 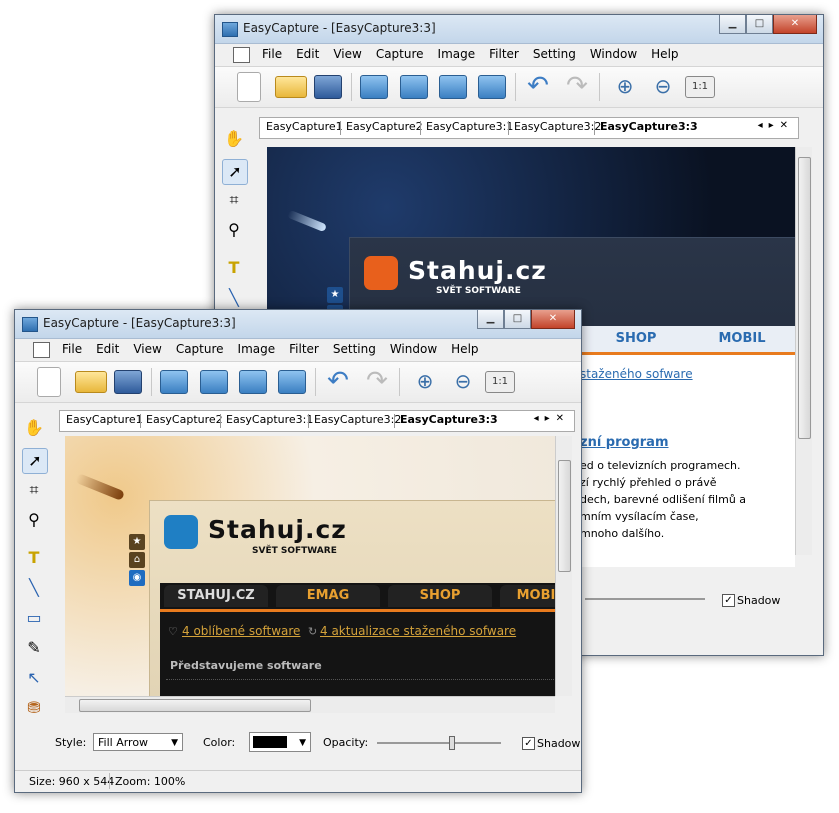 I want to click on front-vertical-scrollbar, so click(x=563, y=566).